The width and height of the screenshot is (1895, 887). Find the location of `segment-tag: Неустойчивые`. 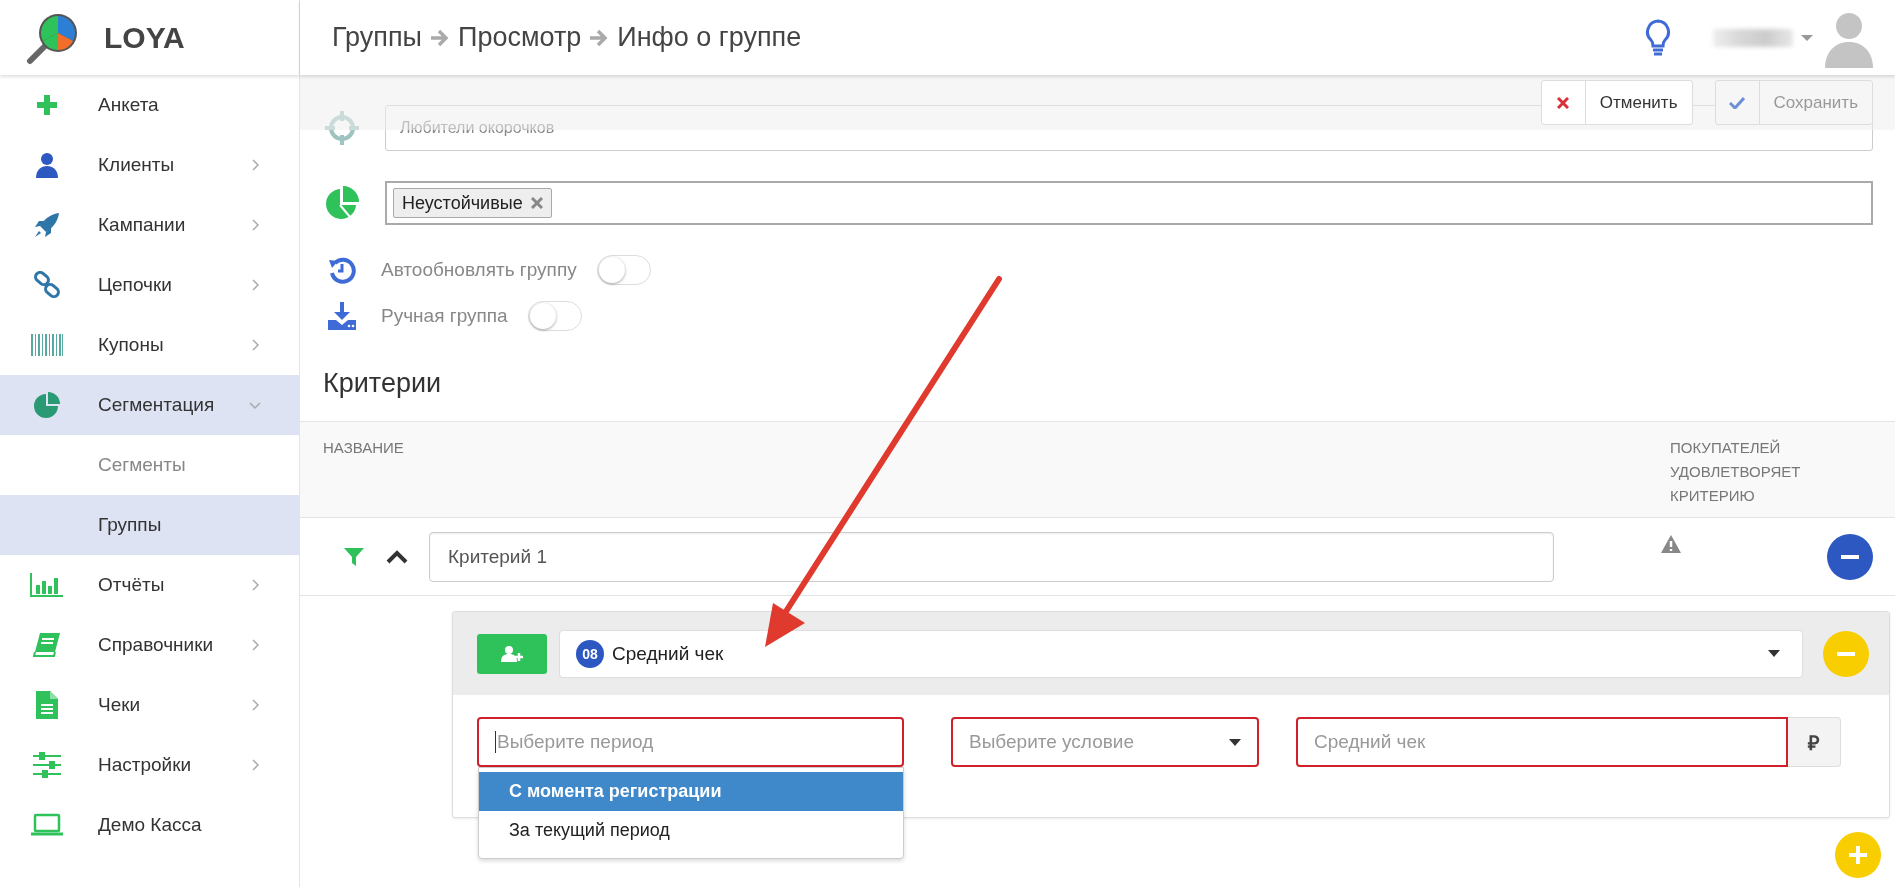

segment-tag: Неустойчивые is located at coordinates (472, 203).